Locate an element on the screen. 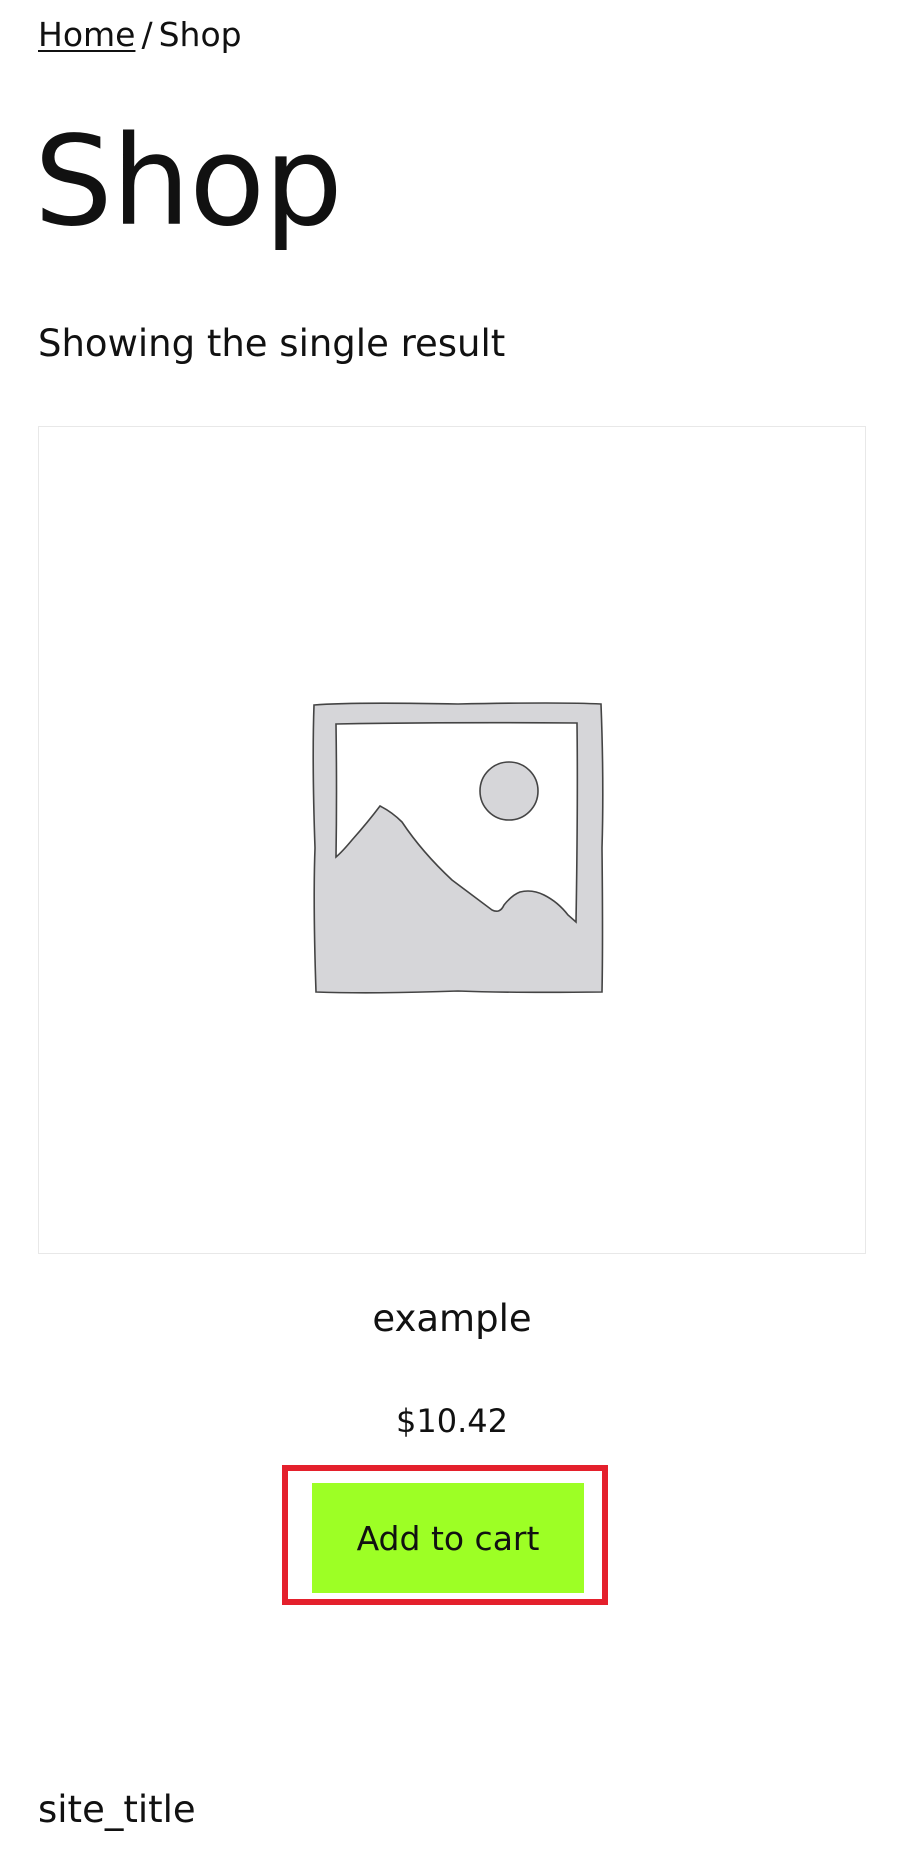 The height and width of the screenshot is (1876, 907). breadcrumb-current: Shop is located at coordinates (200, 34).